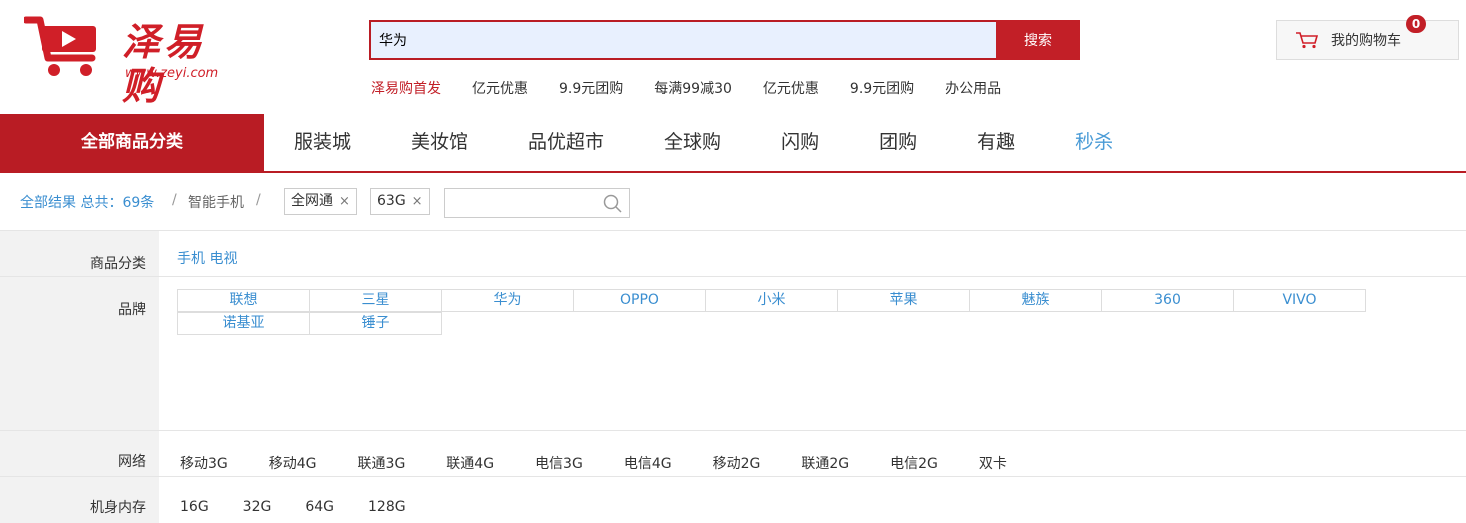  I want to click on search-box: 搜索, so click(724, 40).